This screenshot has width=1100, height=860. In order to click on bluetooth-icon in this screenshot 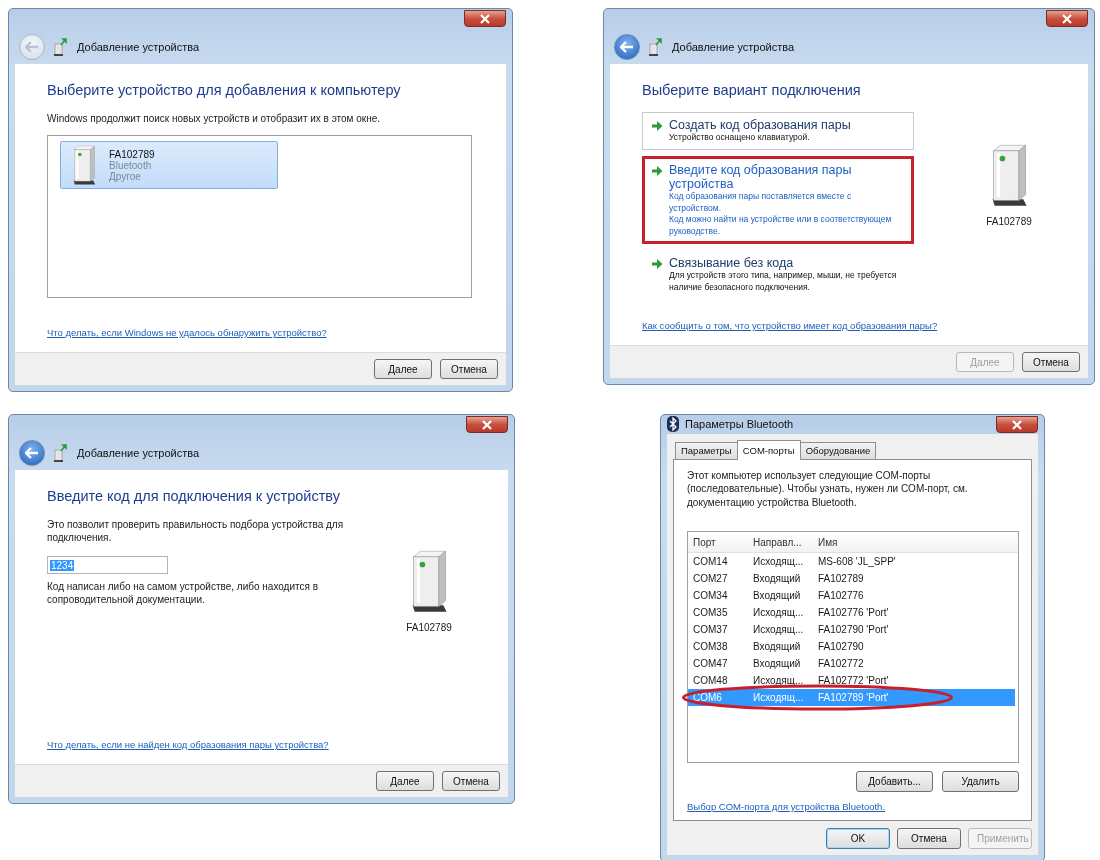, I will do `click(673, 424)`.